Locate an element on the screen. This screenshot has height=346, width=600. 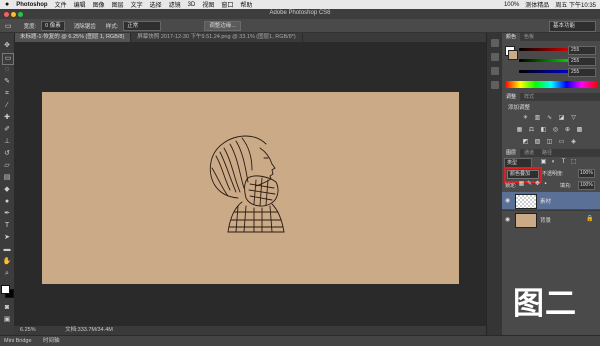
clock: 周五 下午10:35 is located at coordinates (575, 4).